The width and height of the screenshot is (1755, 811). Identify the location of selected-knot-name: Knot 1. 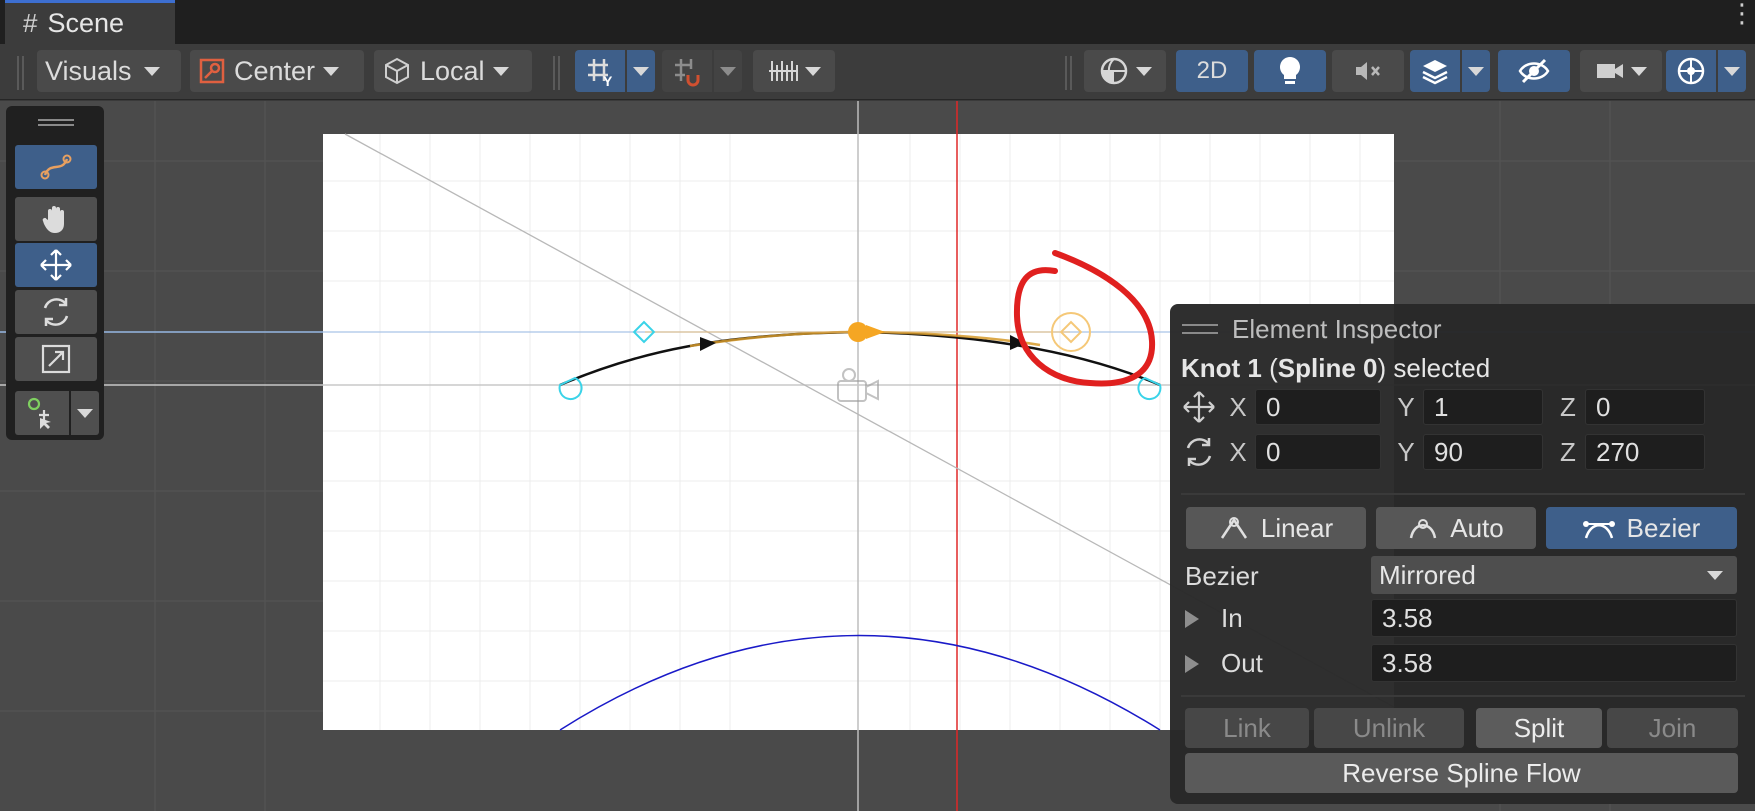
(1221, 368).